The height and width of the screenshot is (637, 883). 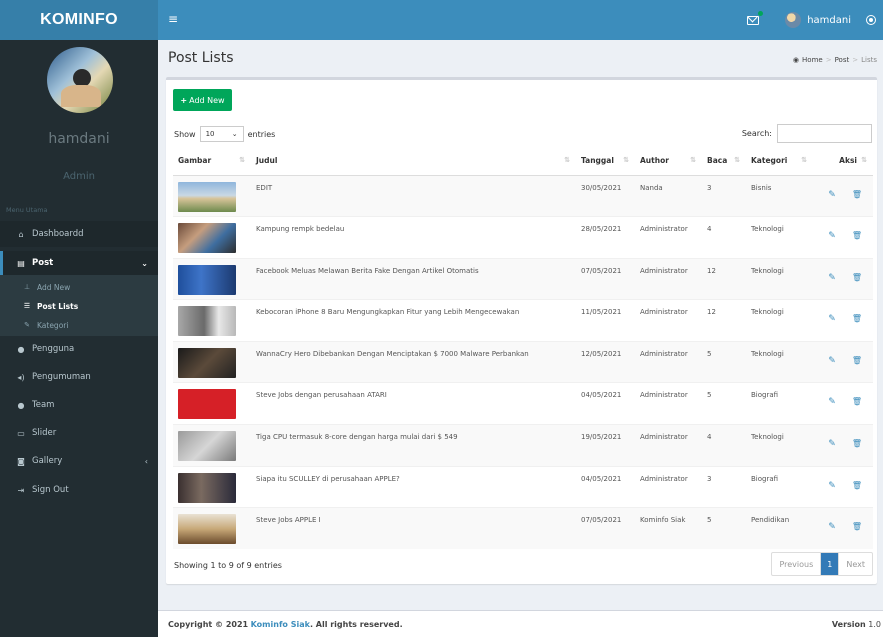 What do you see at coordinates (724, 237) in the screenshot?
I see `cell-baca: 4` at bounding box center [724, 237].